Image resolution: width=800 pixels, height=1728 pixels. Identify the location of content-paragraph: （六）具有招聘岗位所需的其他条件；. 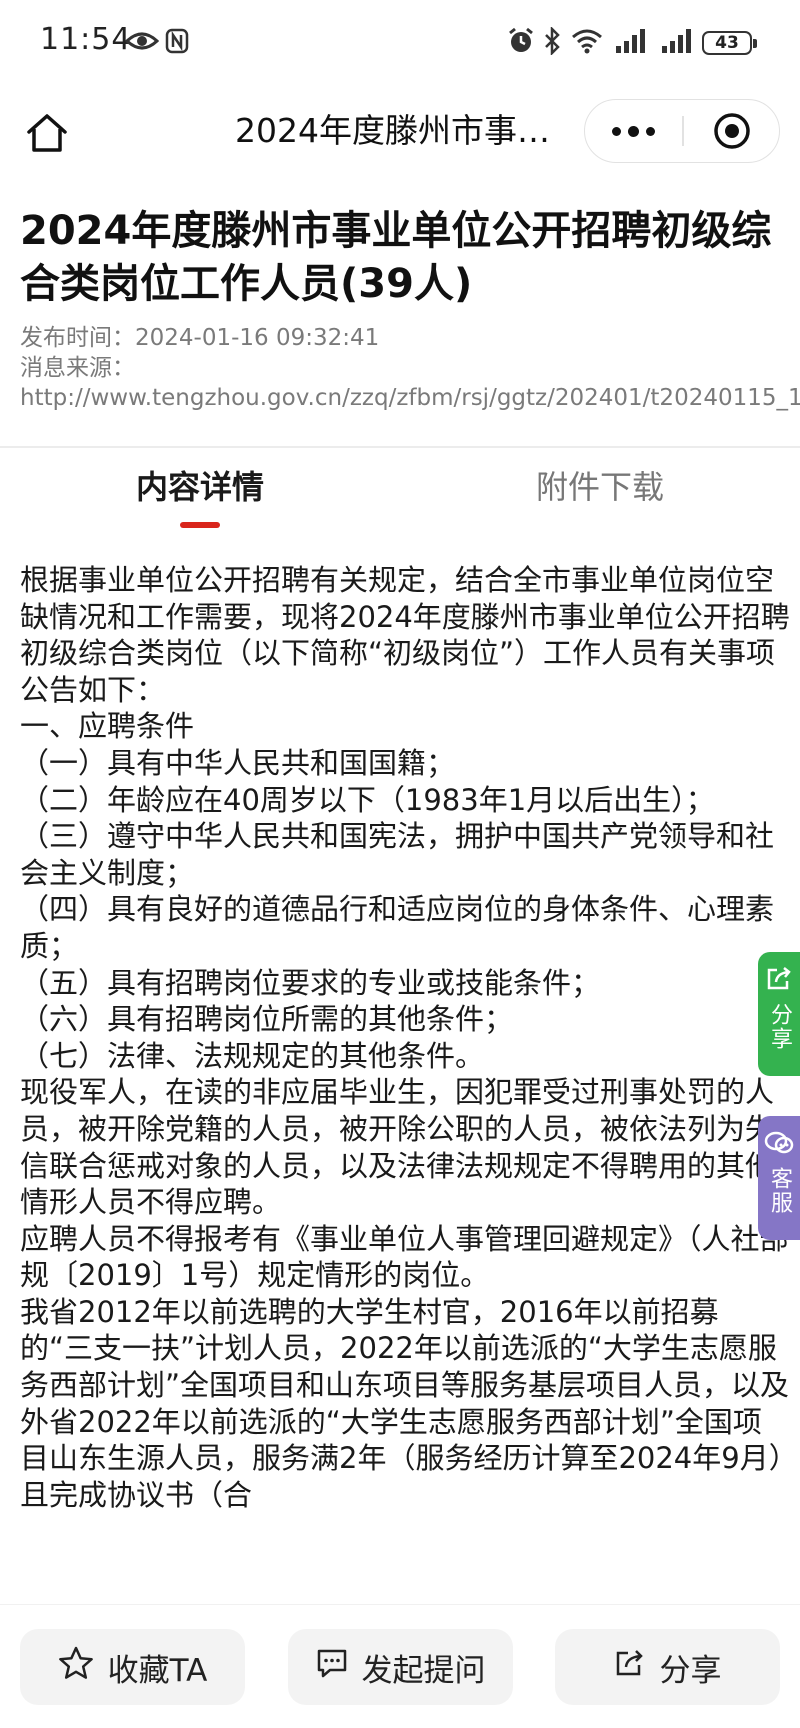
(267, 1019).